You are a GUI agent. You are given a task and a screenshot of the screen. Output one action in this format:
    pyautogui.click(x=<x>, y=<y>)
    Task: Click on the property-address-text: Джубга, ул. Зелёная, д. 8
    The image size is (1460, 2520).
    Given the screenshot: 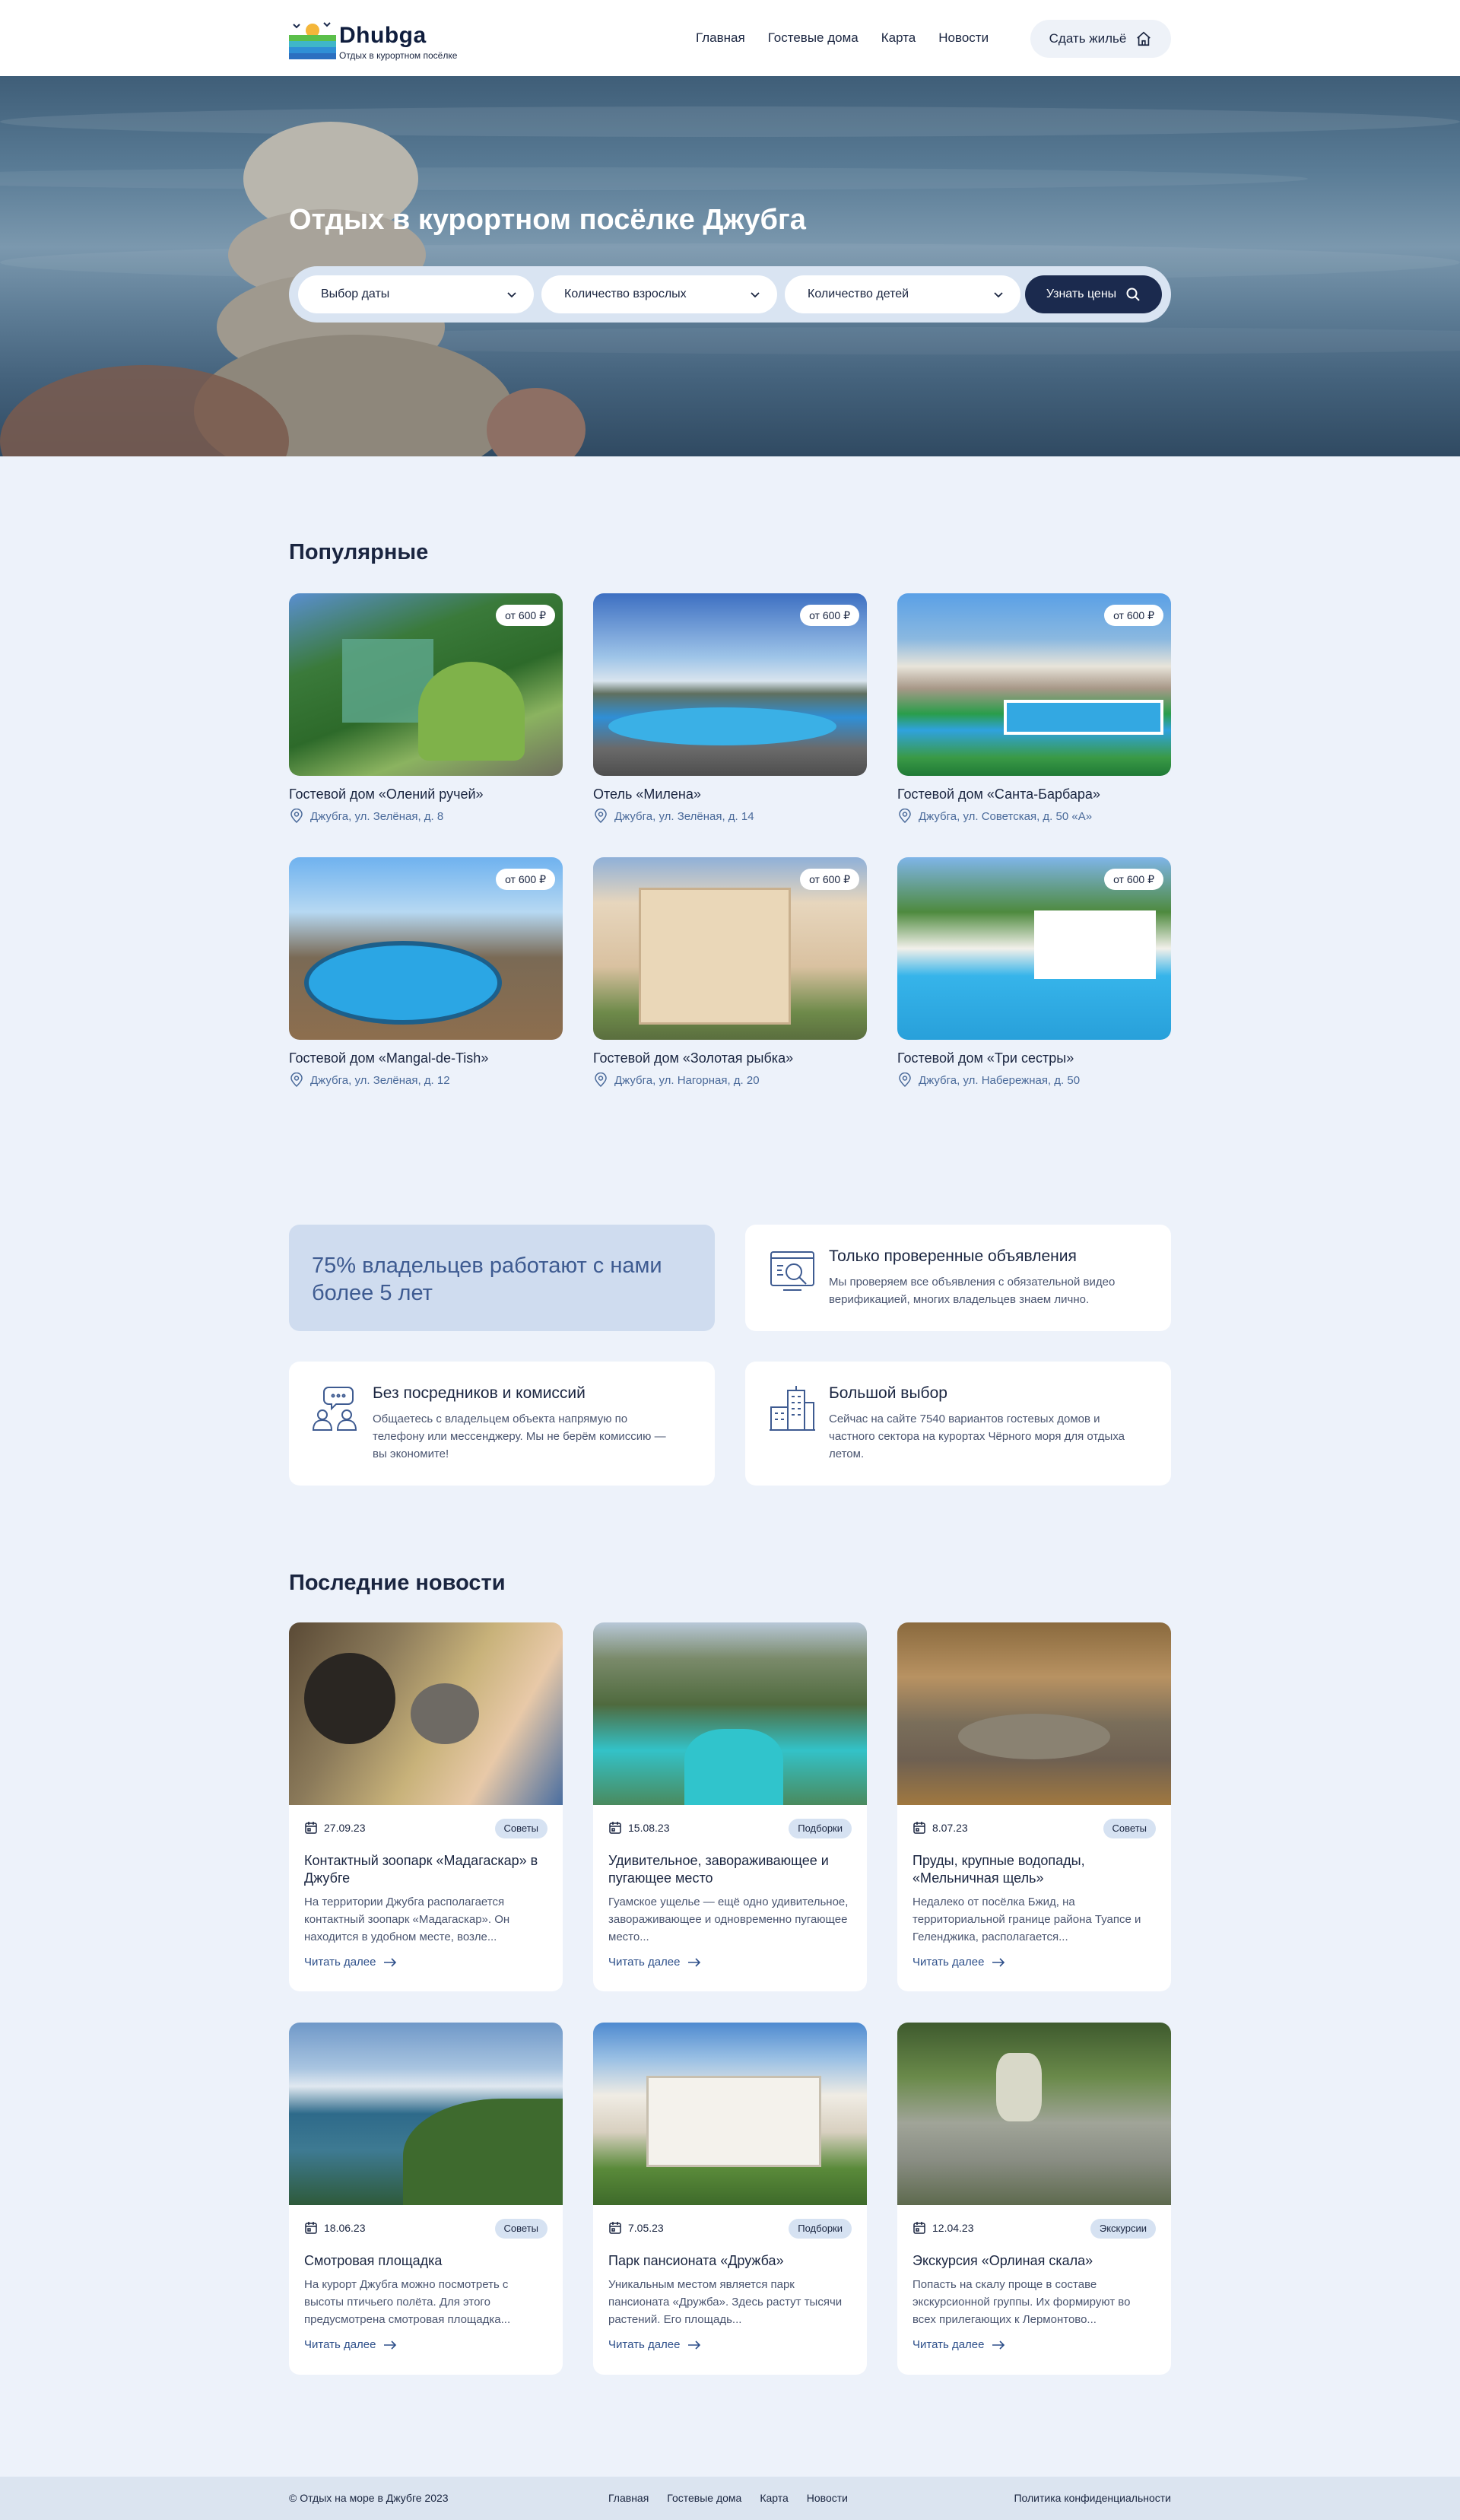 What is the action you would take?
    pyautogui.click(x=377, y=816)
    